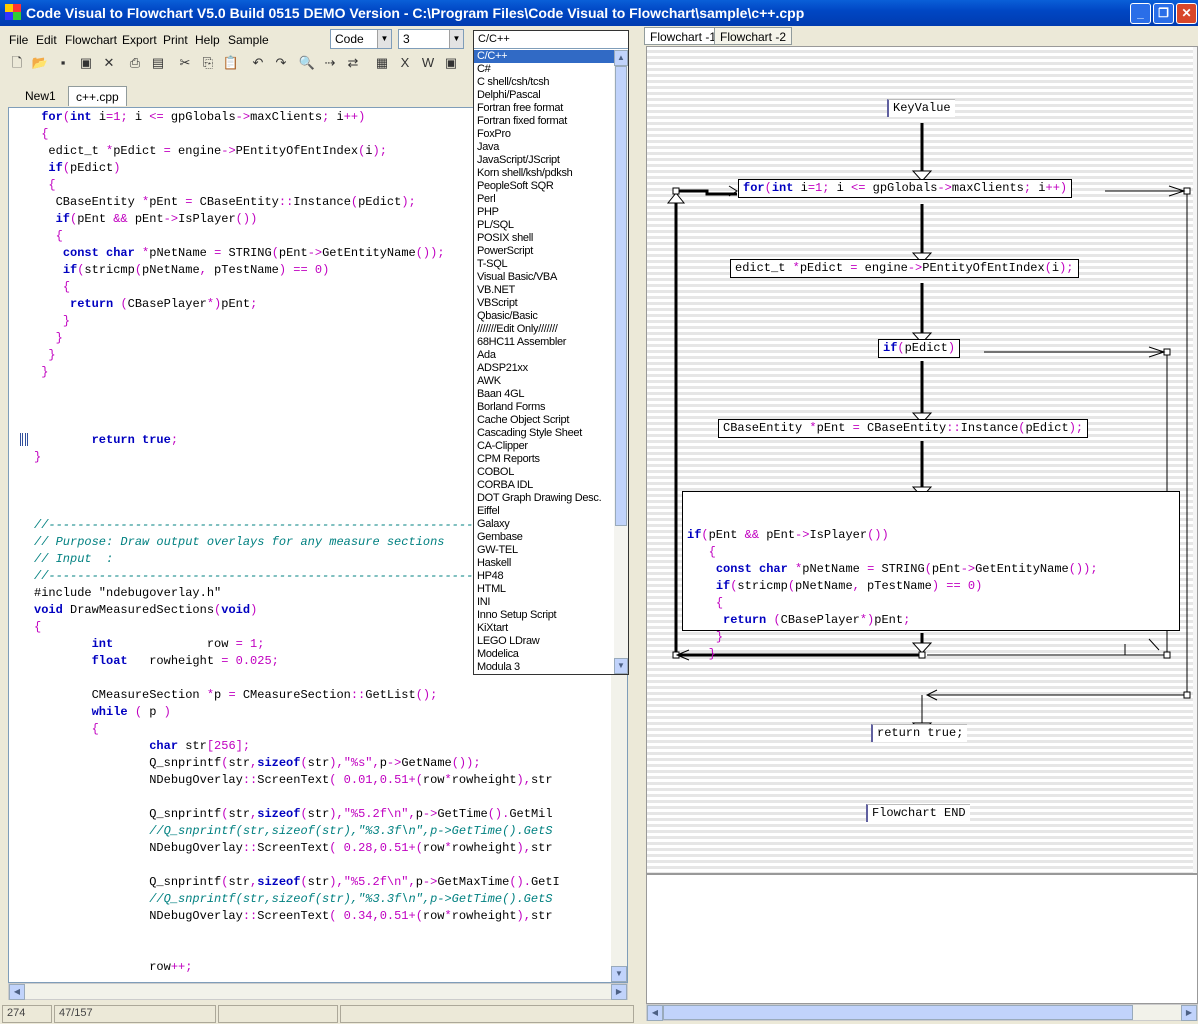 The image size is (1198, 1024). Describe the element at coordinates (918, 813) in the screenshot. I see `flow-end-terminal: Flowchart END` at that location.